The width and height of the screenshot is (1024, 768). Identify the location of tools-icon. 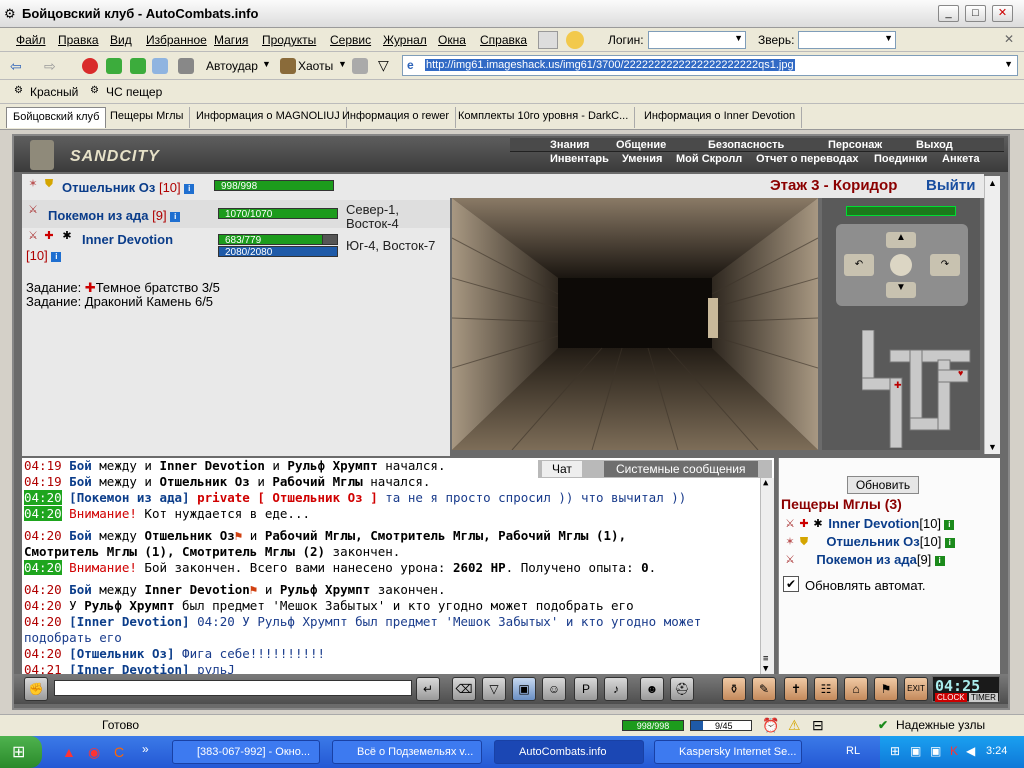
(186, 66).